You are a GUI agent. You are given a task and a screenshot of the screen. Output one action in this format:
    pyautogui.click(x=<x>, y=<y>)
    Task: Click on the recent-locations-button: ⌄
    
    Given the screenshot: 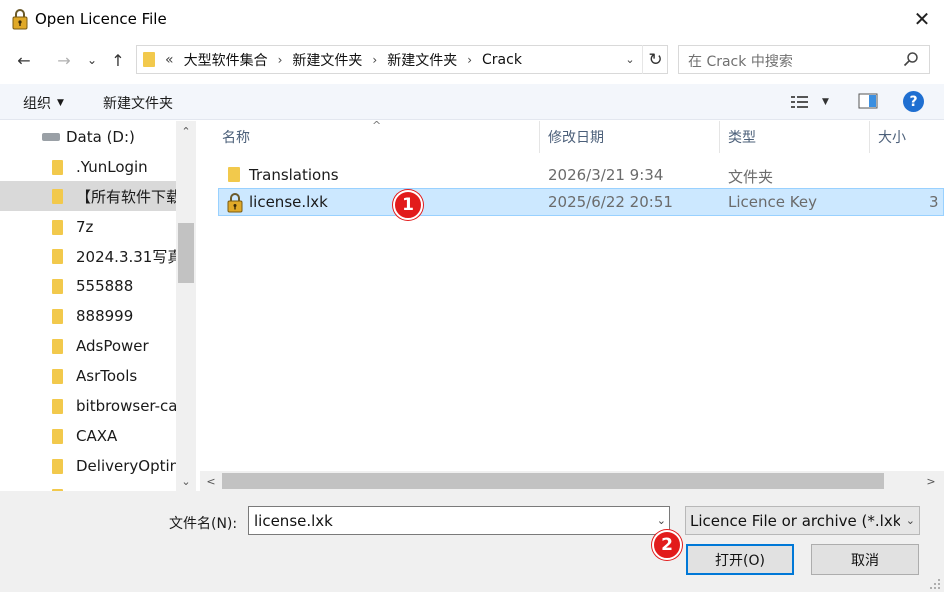 What is the action you would take?
    pyautogui.click(x=92, y=60)
    